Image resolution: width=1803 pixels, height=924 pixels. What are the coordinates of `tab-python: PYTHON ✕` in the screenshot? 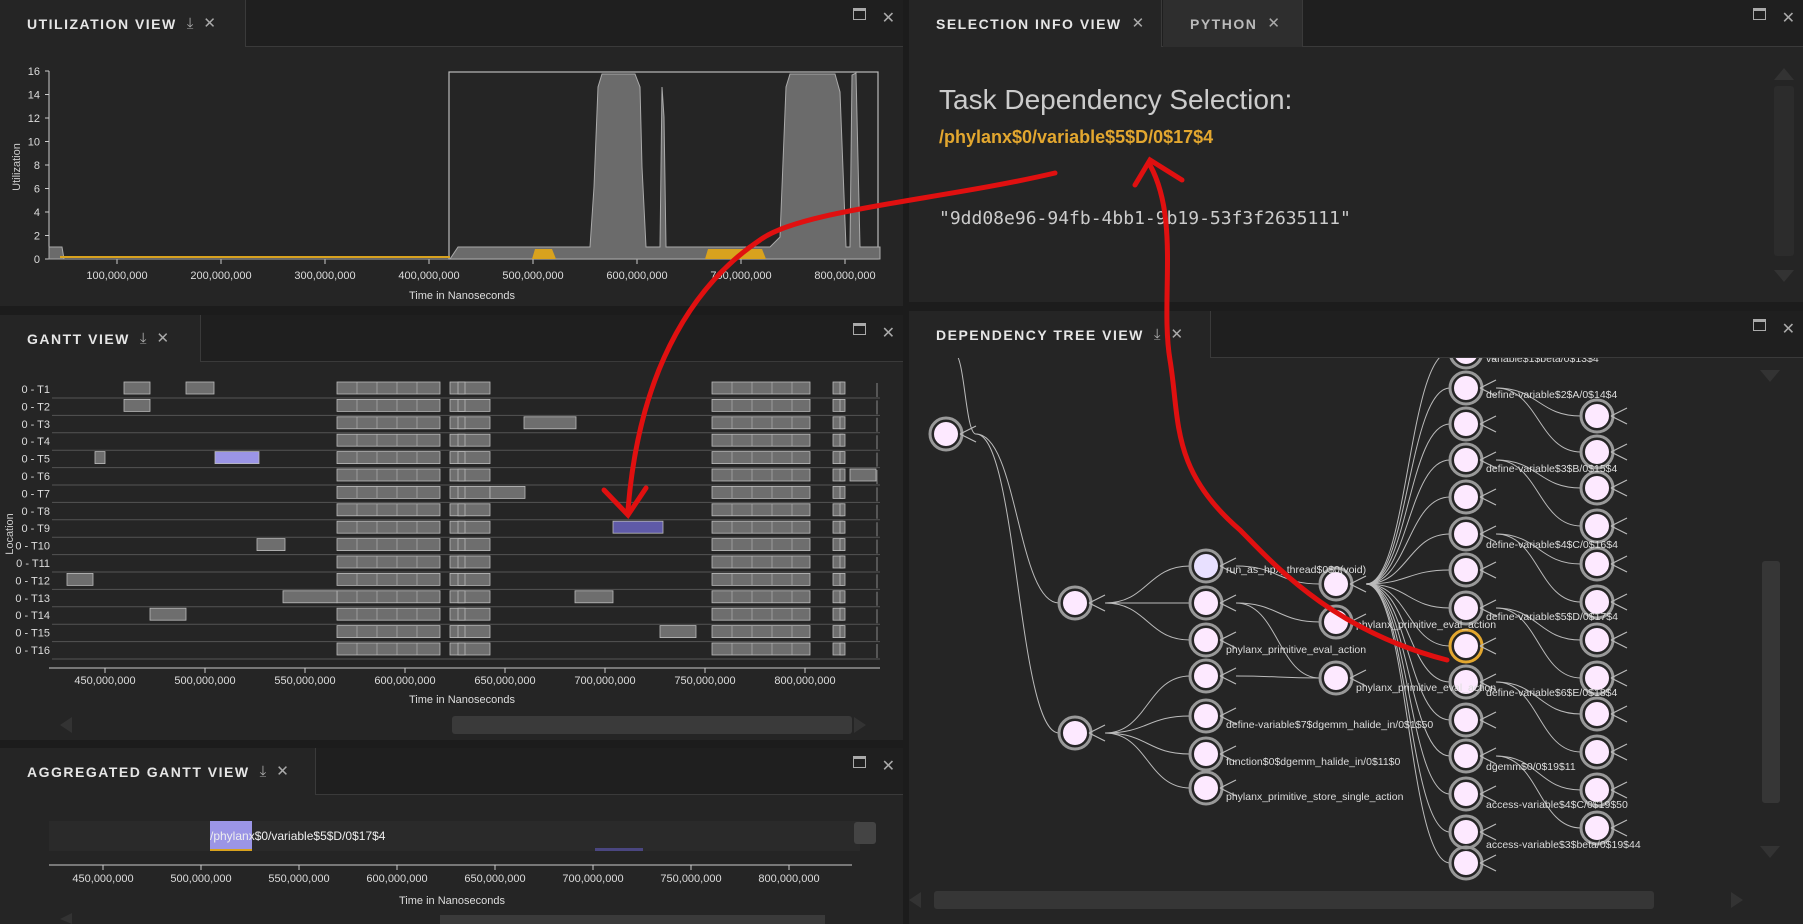 It's located at (1233, 23).